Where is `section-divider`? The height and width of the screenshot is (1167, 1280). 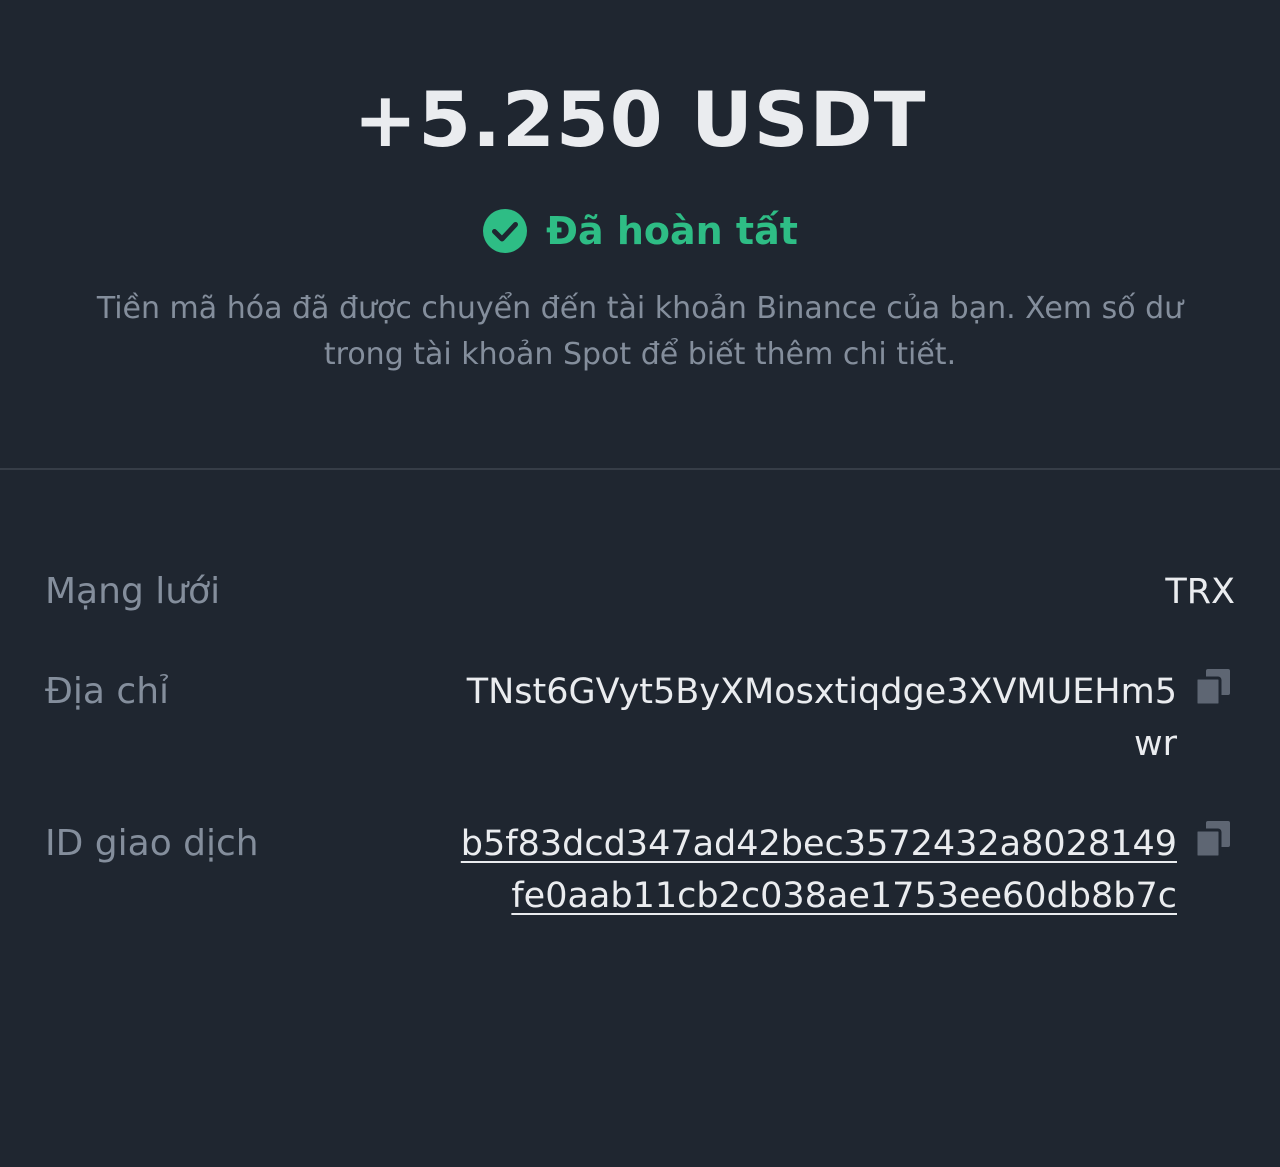 section-divider is located at coordinates (640, 469).